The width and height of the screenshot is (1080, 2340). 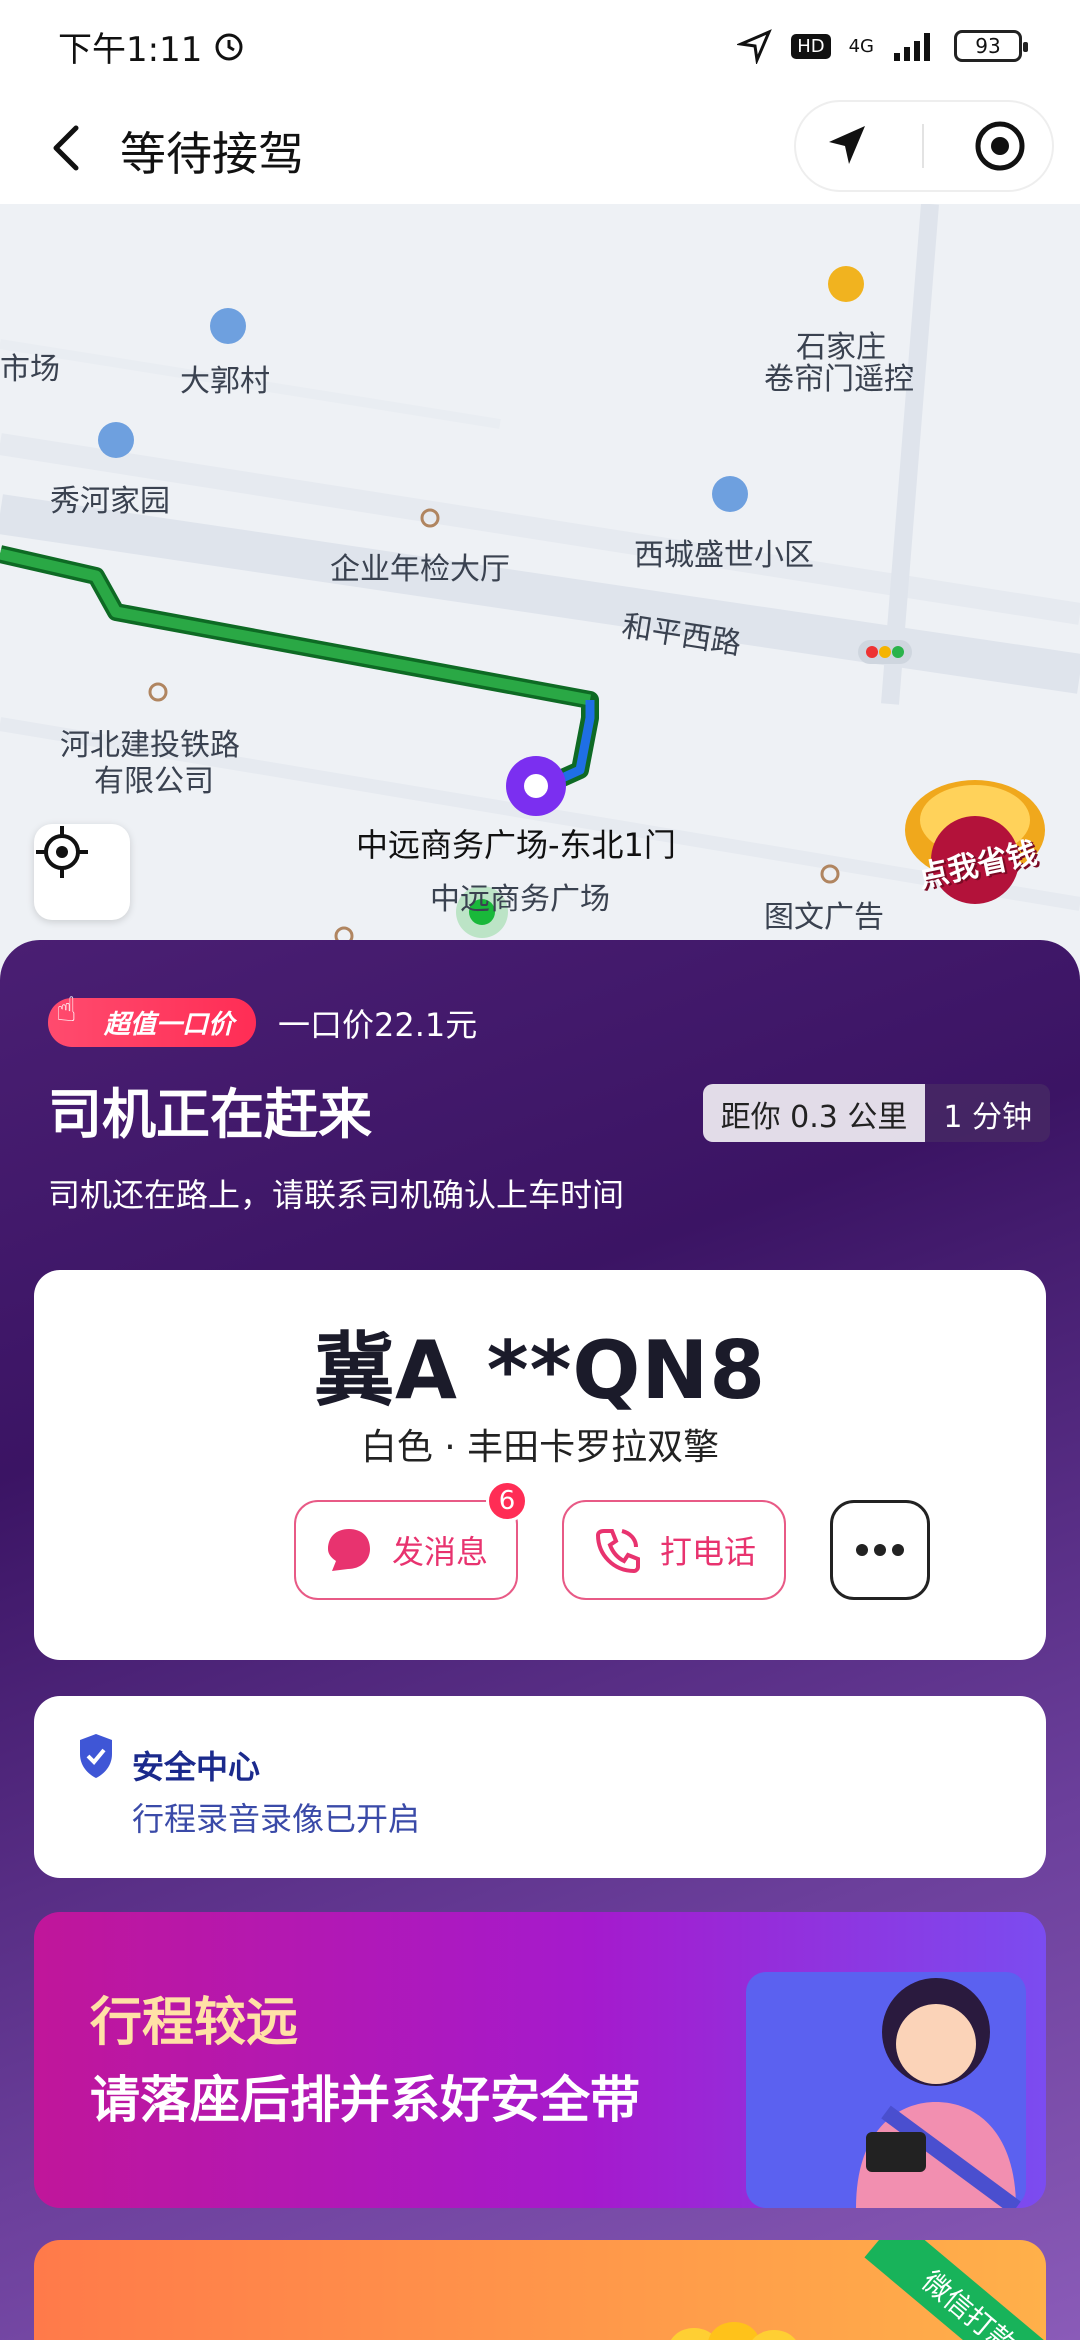 I want to click on message-label: 发消息, so click(x=439, y=1552).